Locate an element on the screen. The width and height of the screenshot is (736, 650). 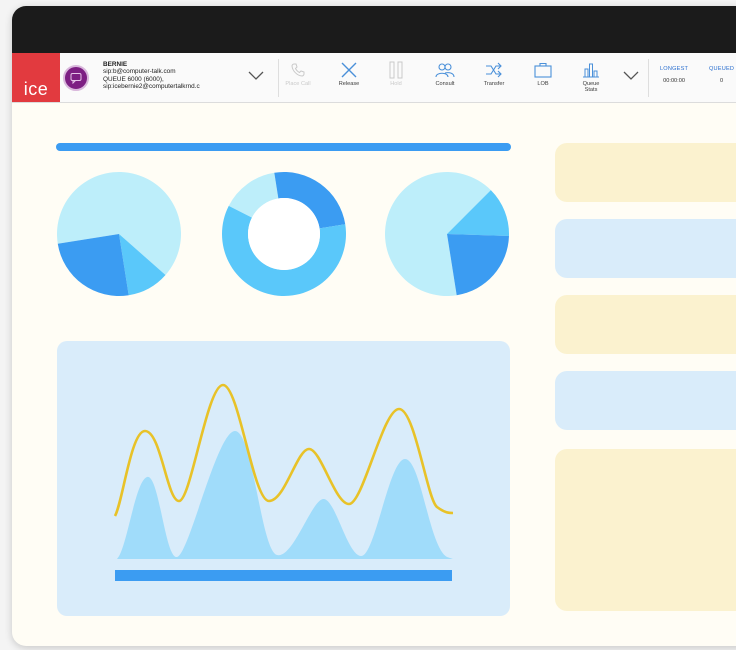
place-call-label: Place Call is located at coordinates (298, 84).